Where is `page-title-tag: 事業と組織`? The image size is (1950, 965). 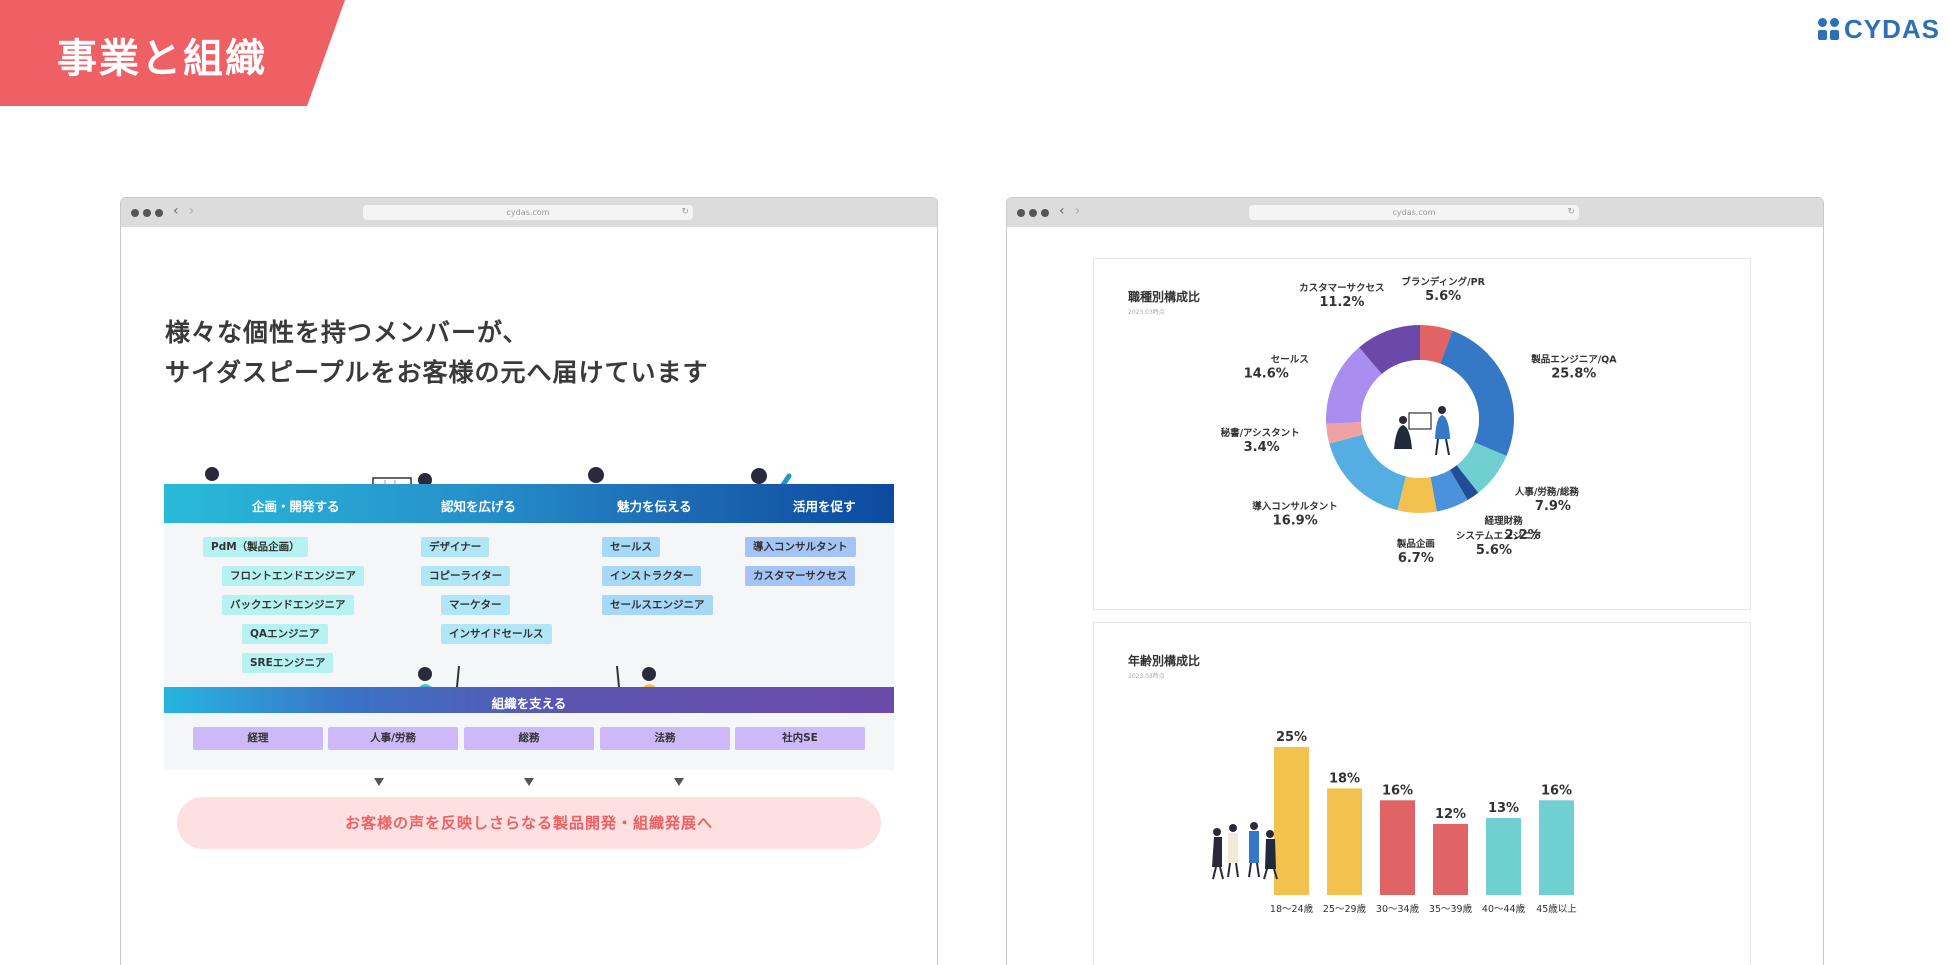
page-title-tag: 事業と組織 is located at coordinates (172, 53).